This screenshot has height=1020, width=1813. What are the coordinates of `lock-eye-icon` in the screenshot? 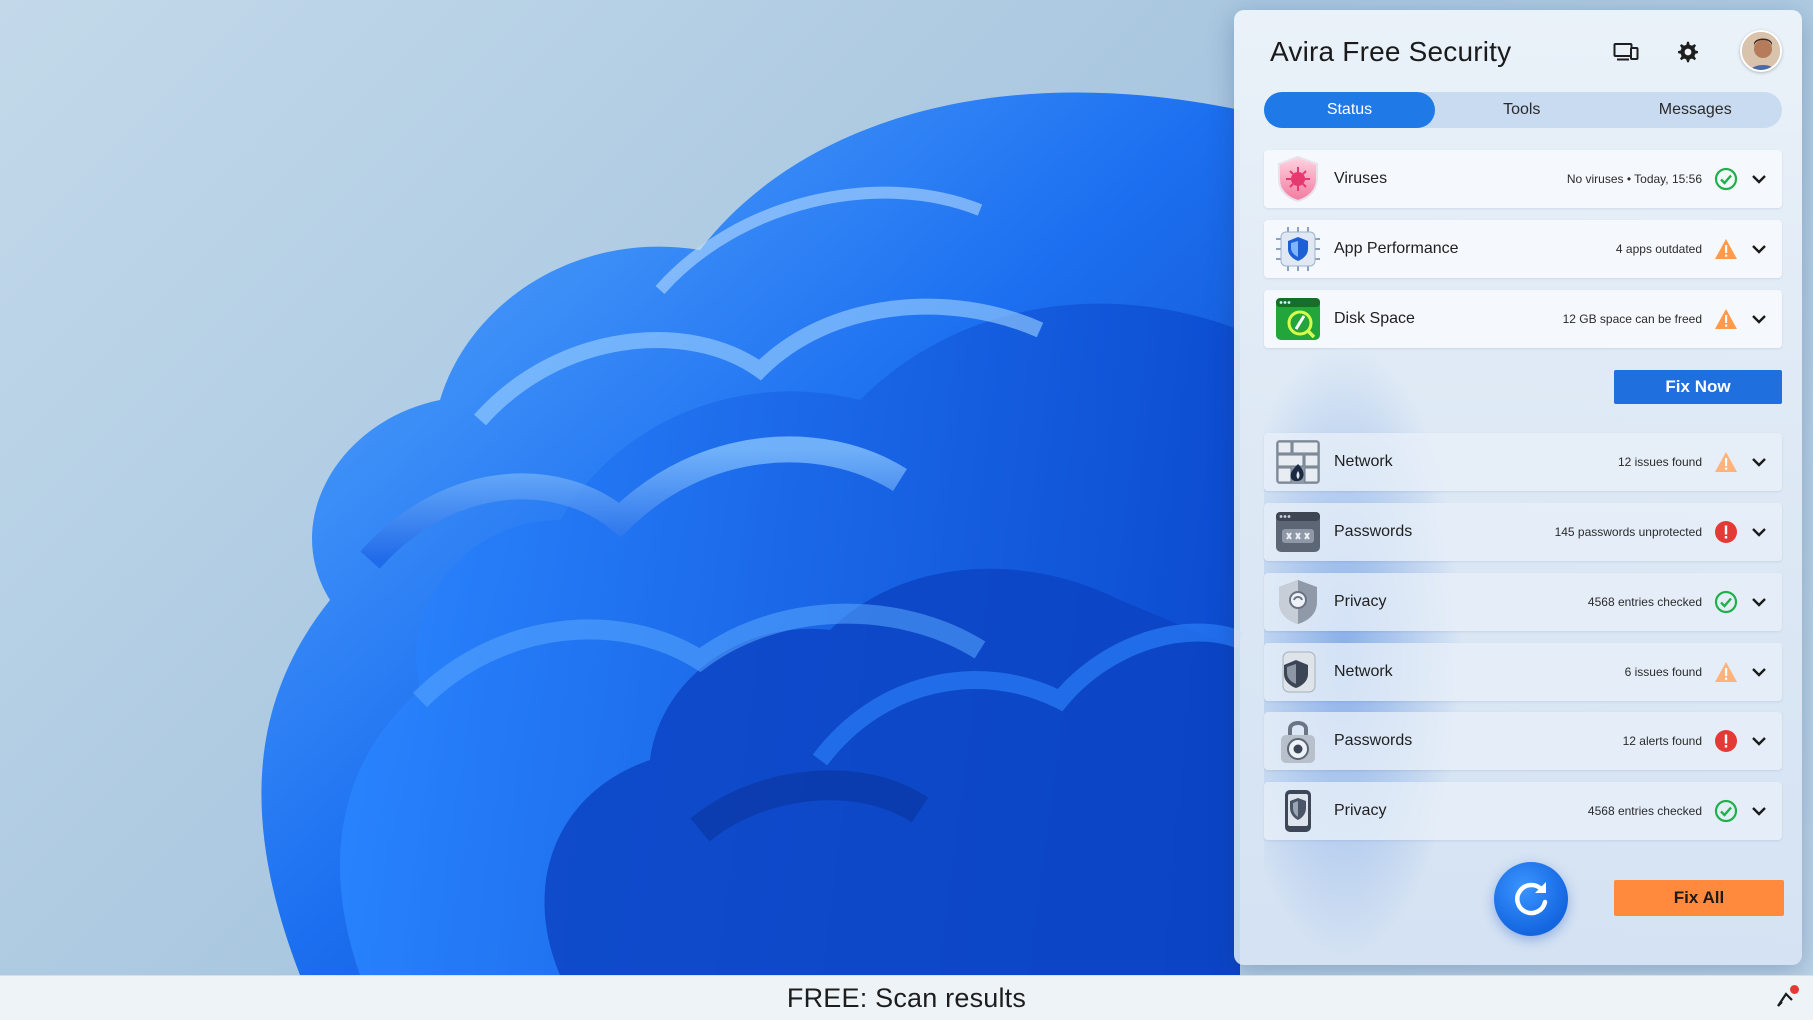 It's located at (1298, 741).